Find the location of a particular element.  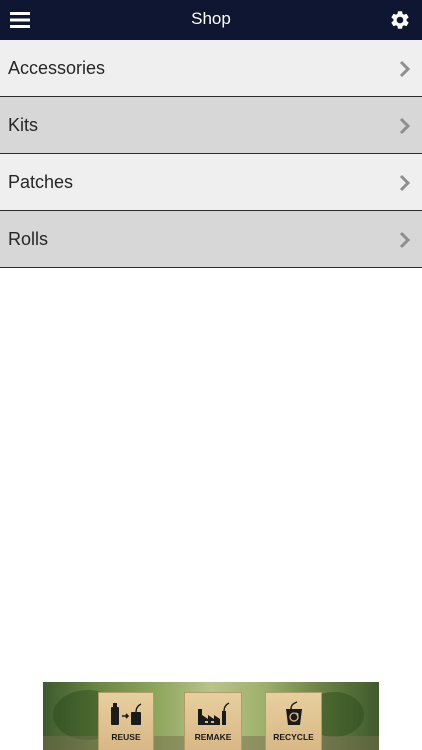

category-label: Kits is located at coordinates (23, 125).